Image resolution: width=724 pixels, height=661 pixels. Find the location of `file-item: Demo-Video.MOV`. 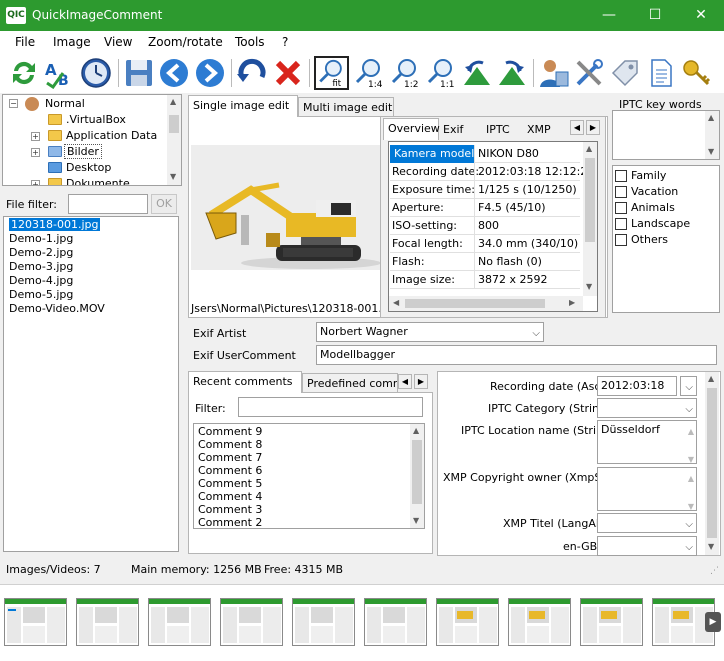

file-item: Demo-Video.MOV is located at coordinates (57, 309).